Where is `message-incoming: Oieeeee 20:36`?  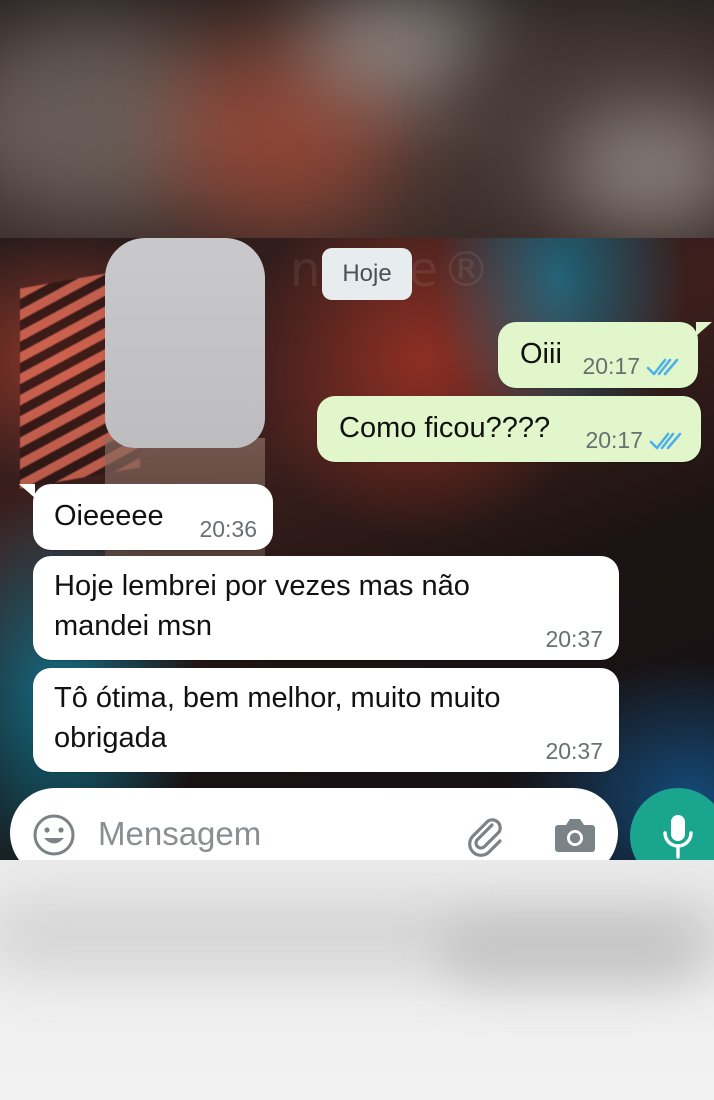
message-incoming: Oieeeee 20:36 is located at coordinates (153, 517).